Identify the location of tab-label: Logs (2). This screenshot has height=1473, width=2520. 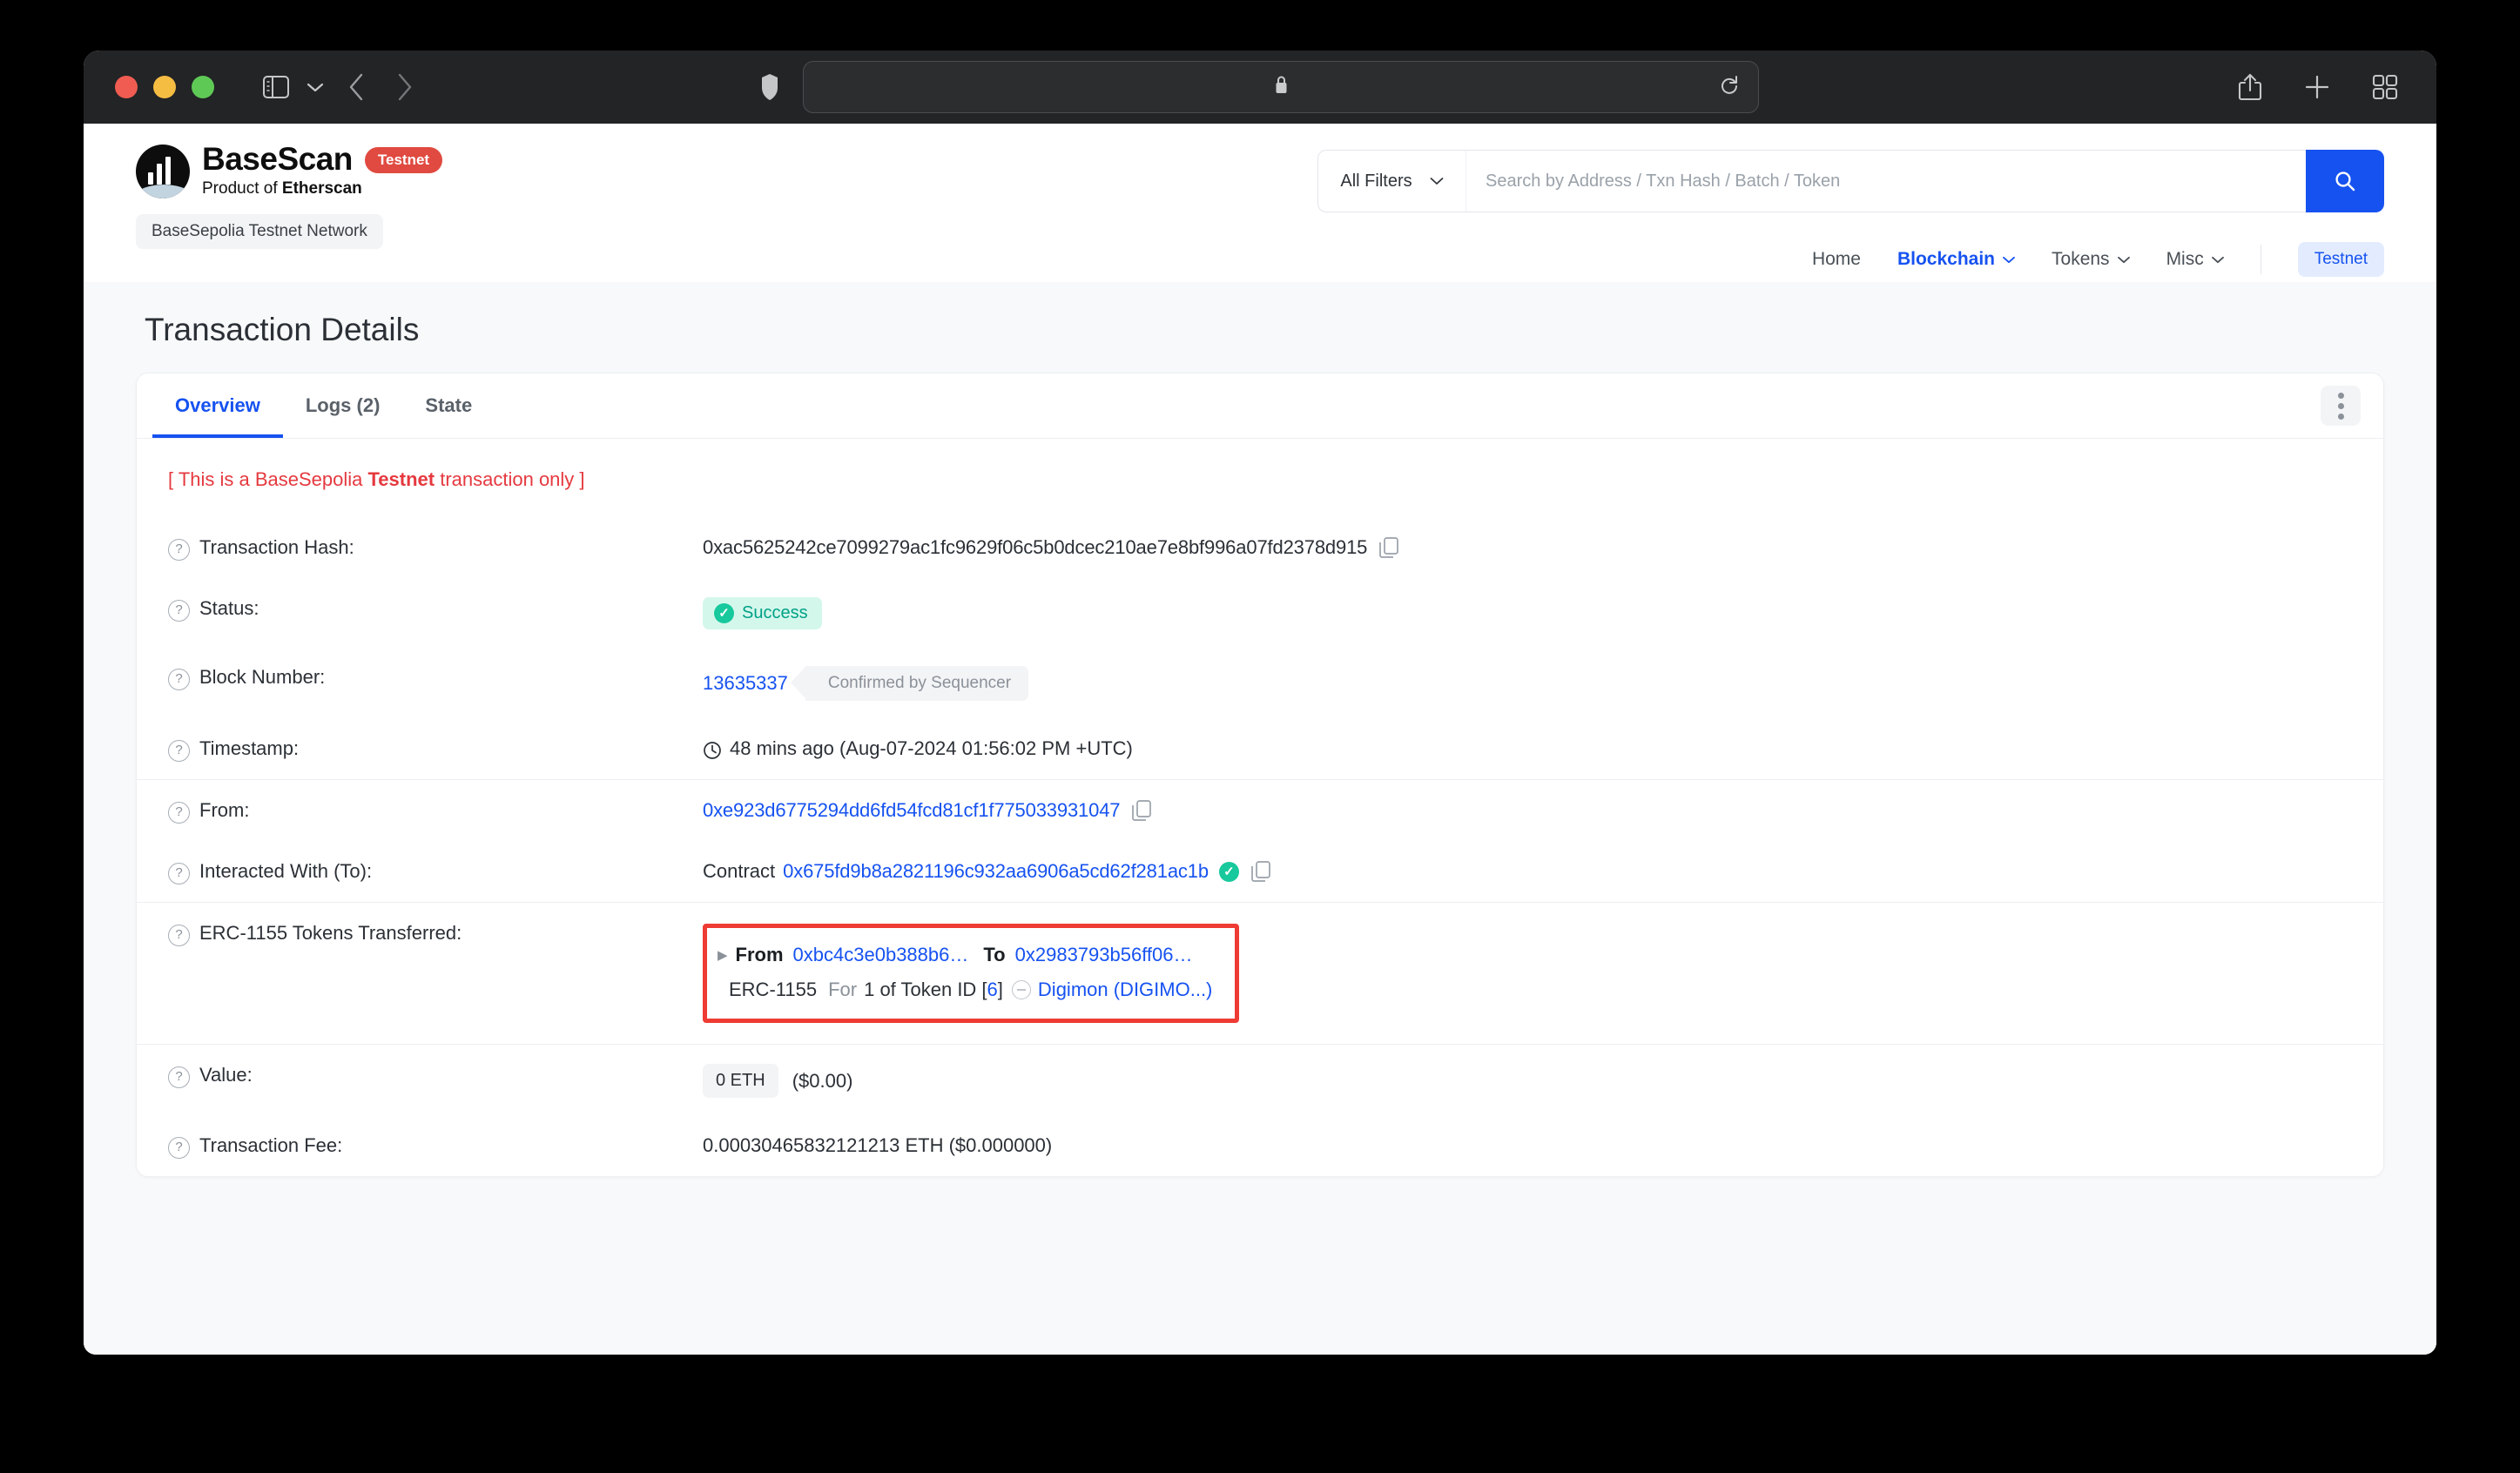
(343, 405).